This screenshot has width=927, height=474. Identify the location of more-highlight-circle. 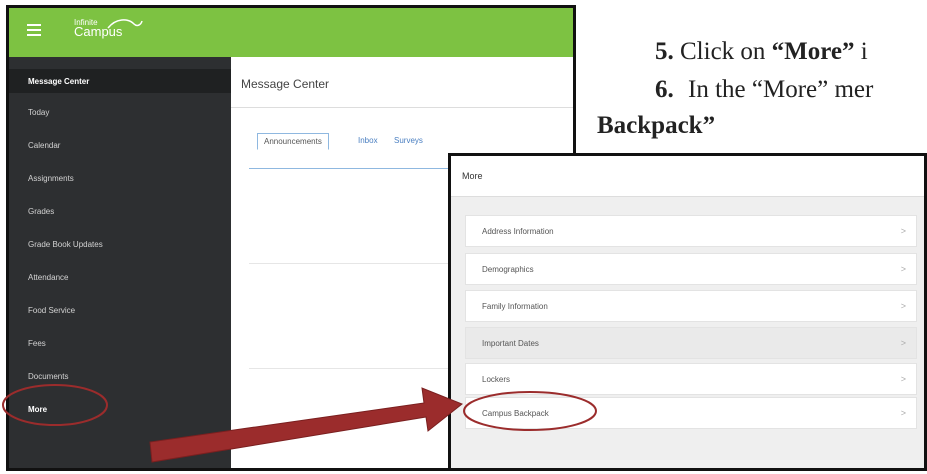
(55, 405).